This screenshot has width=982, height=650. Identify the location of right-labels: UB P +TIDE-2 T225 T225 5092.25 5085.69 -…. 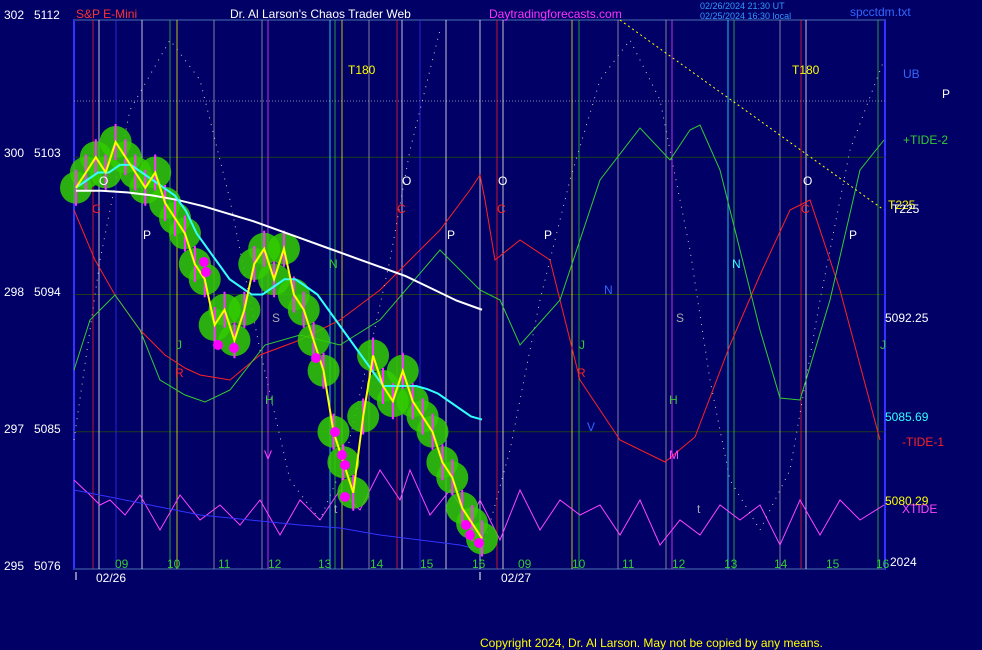
(917, 318).